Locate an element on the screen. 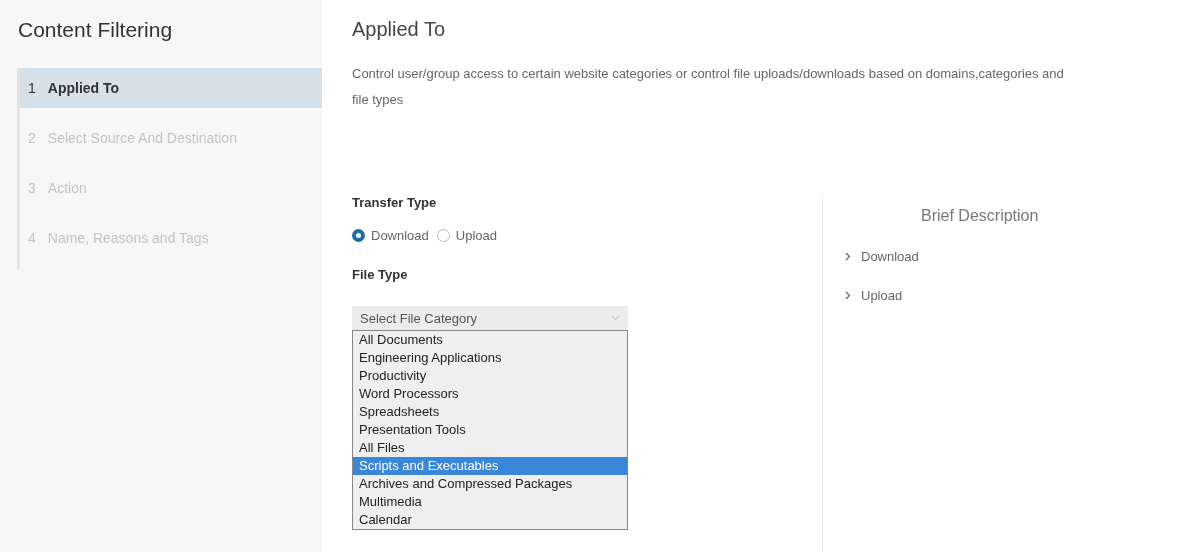  page-title: Applied To is located at coordinates (399, 29).